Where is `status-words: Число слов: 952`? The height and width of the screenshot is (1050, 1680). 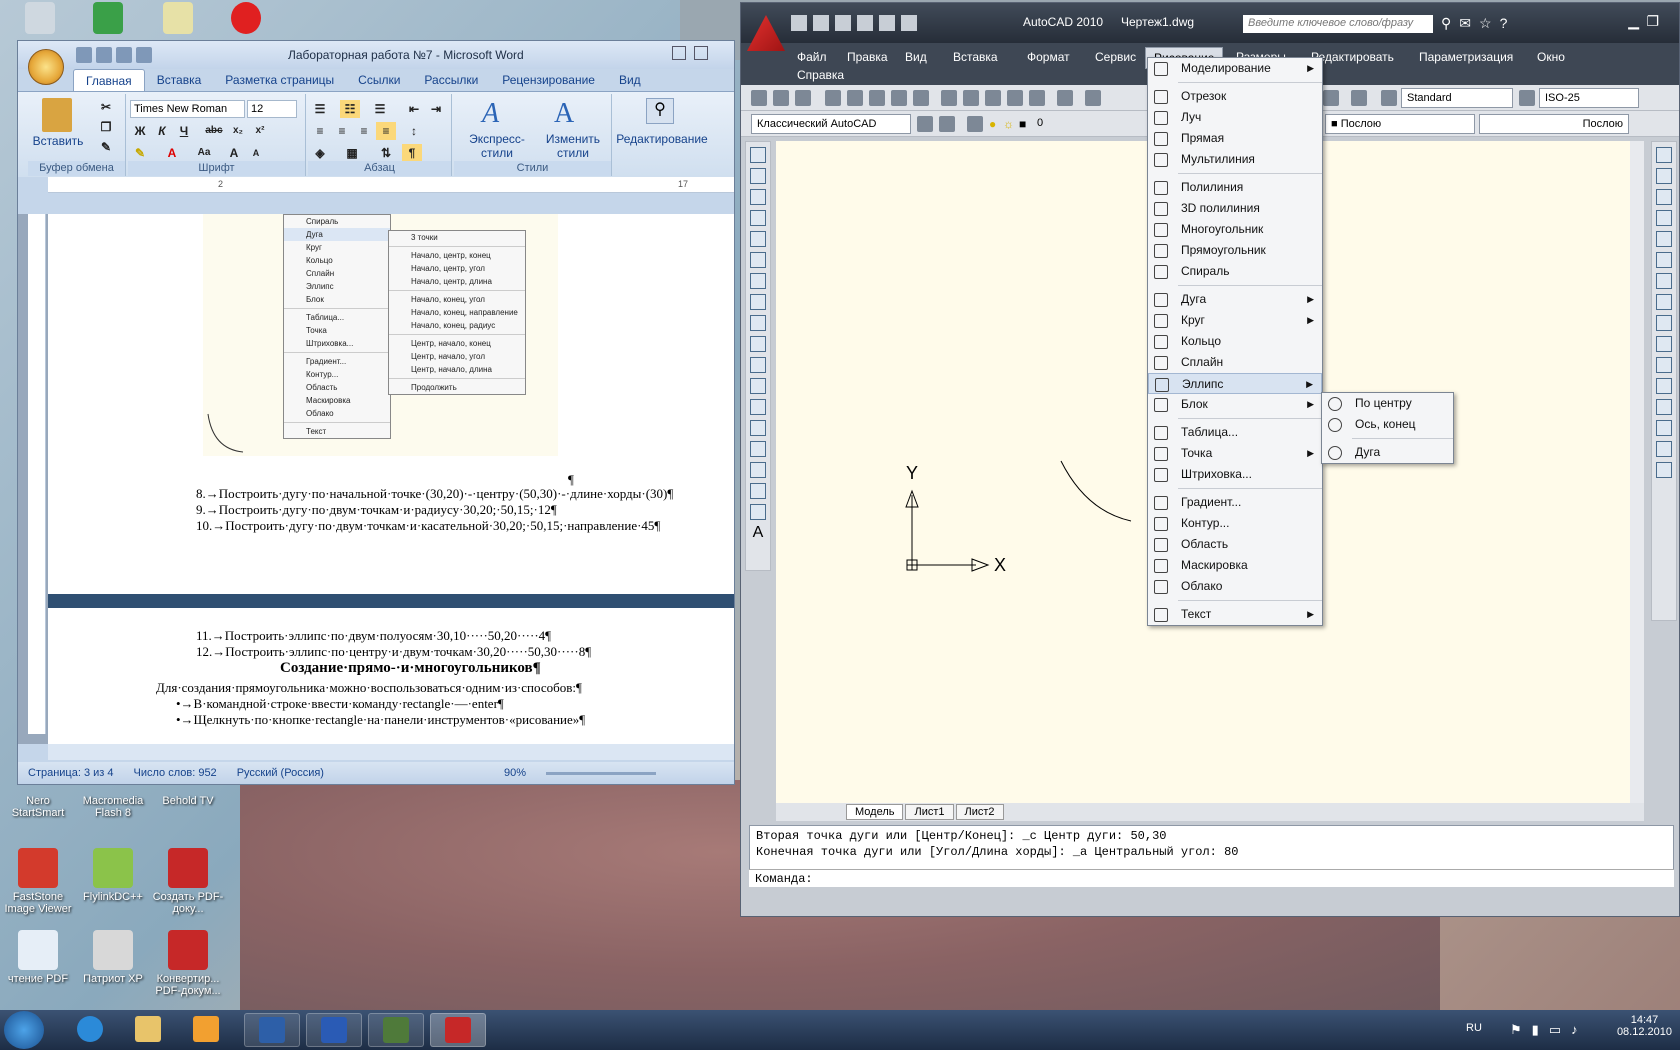
status-words: Число слов: 952 is located at coordinates (175, 773).